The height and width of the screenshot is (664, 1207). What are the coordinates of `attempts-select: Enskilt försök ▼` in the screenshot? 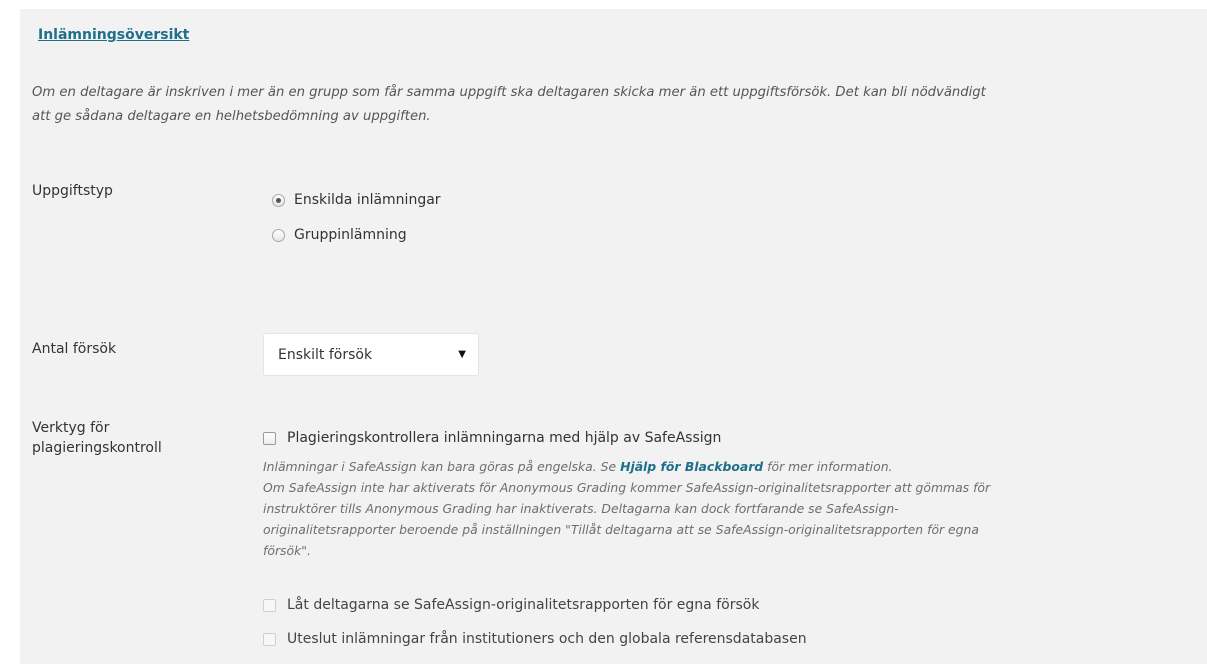 It's located at (371, 354).